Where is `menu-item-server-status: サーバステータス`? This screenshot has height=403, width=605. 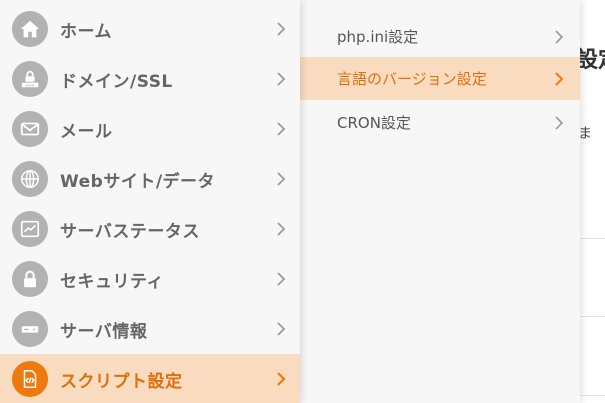 menu-item-server-status: サーバステータス is located at coordinates (150, 229).